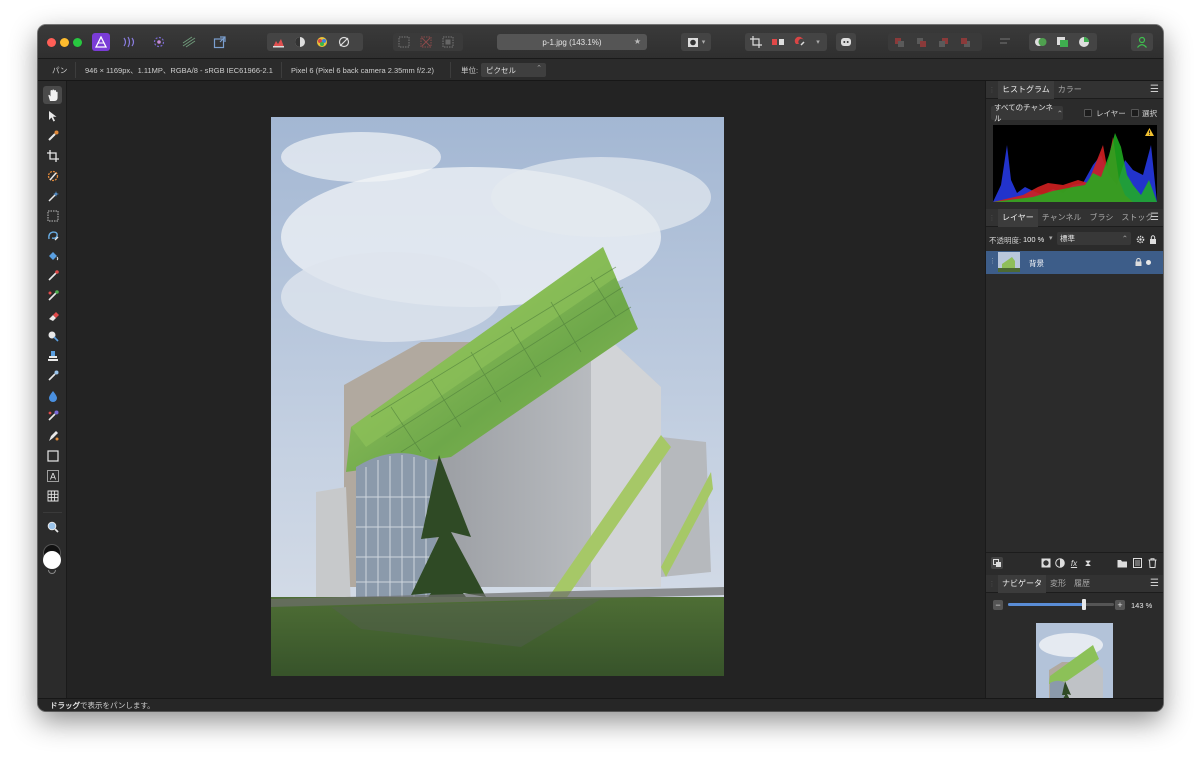 Image resolution: width=1200 pixels, height=761 pixels. What do you see at coordinates (426, 42) in the screenshot?
I see `deselect-icon` at bounding box center [426, 42].